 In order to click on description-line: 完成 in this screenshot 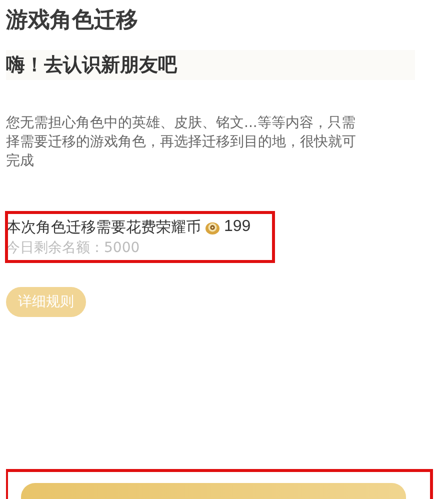, I will do `click(20, 161)`.